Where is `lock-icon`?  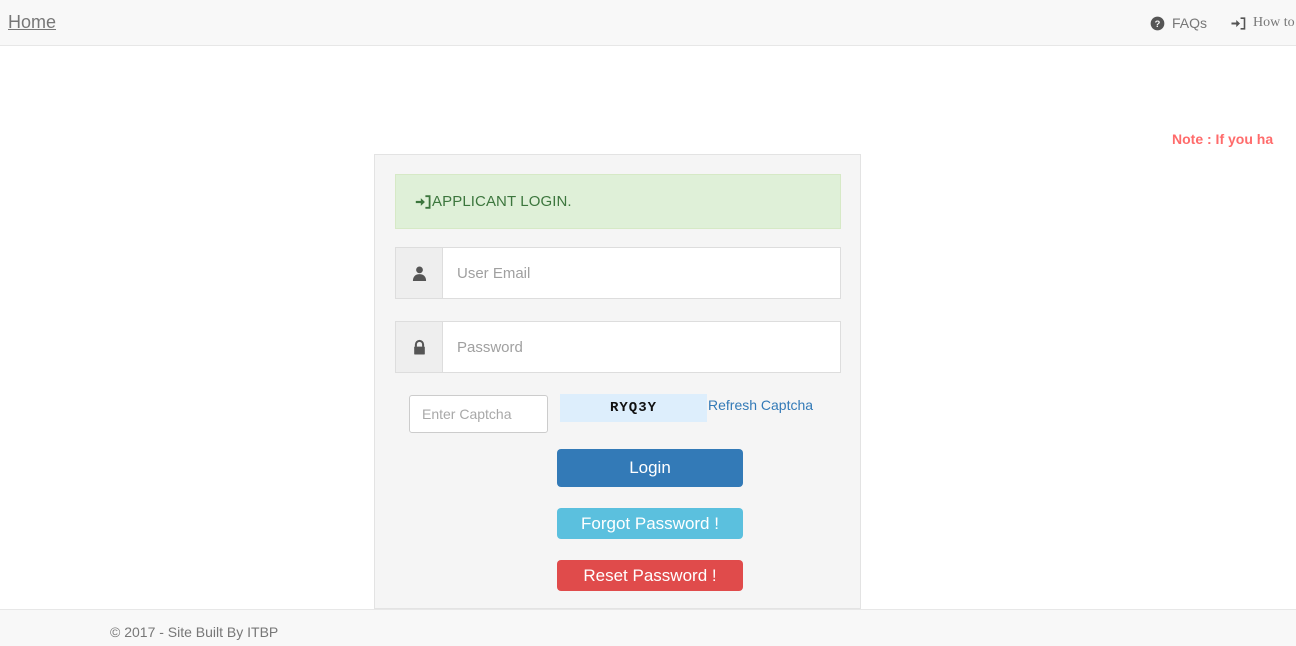
lock-icon is located at coordinates (419, 347).